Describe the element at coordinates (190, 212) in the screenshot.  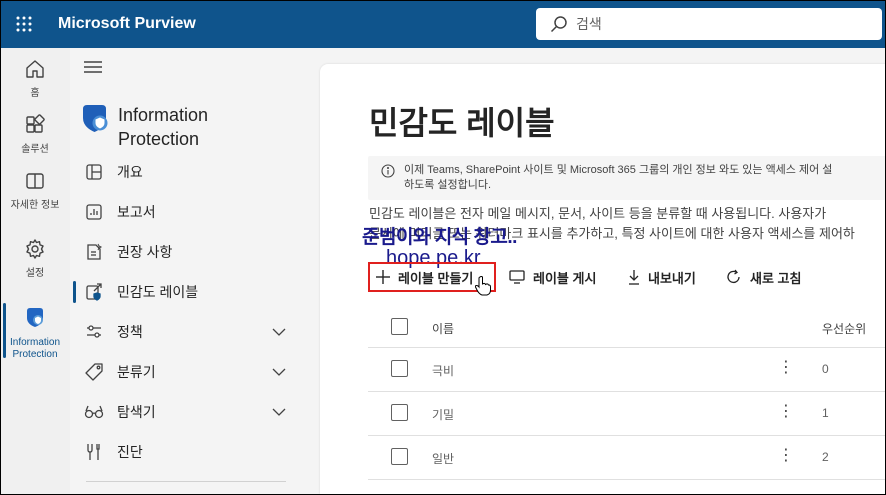
I see `nav-item-reports: 보고서` at that location.